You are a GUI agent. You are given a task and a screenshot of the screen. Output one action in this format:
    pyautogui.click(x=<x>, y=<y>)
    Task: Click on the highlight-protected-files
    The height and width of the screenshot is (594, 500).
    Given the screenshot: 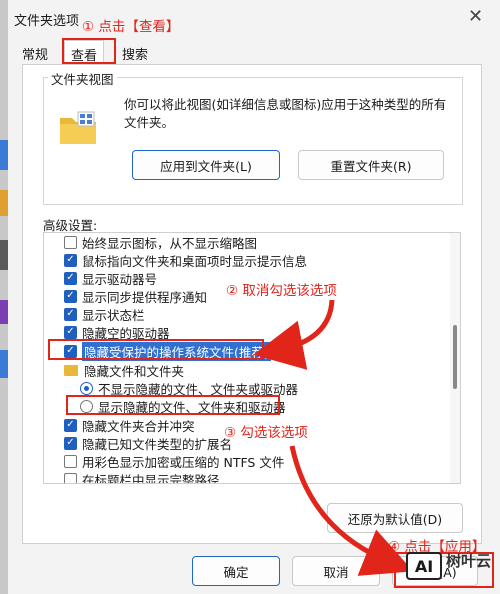 What is the action you would take?
    pyautogui.click(x=156, y=349)
    